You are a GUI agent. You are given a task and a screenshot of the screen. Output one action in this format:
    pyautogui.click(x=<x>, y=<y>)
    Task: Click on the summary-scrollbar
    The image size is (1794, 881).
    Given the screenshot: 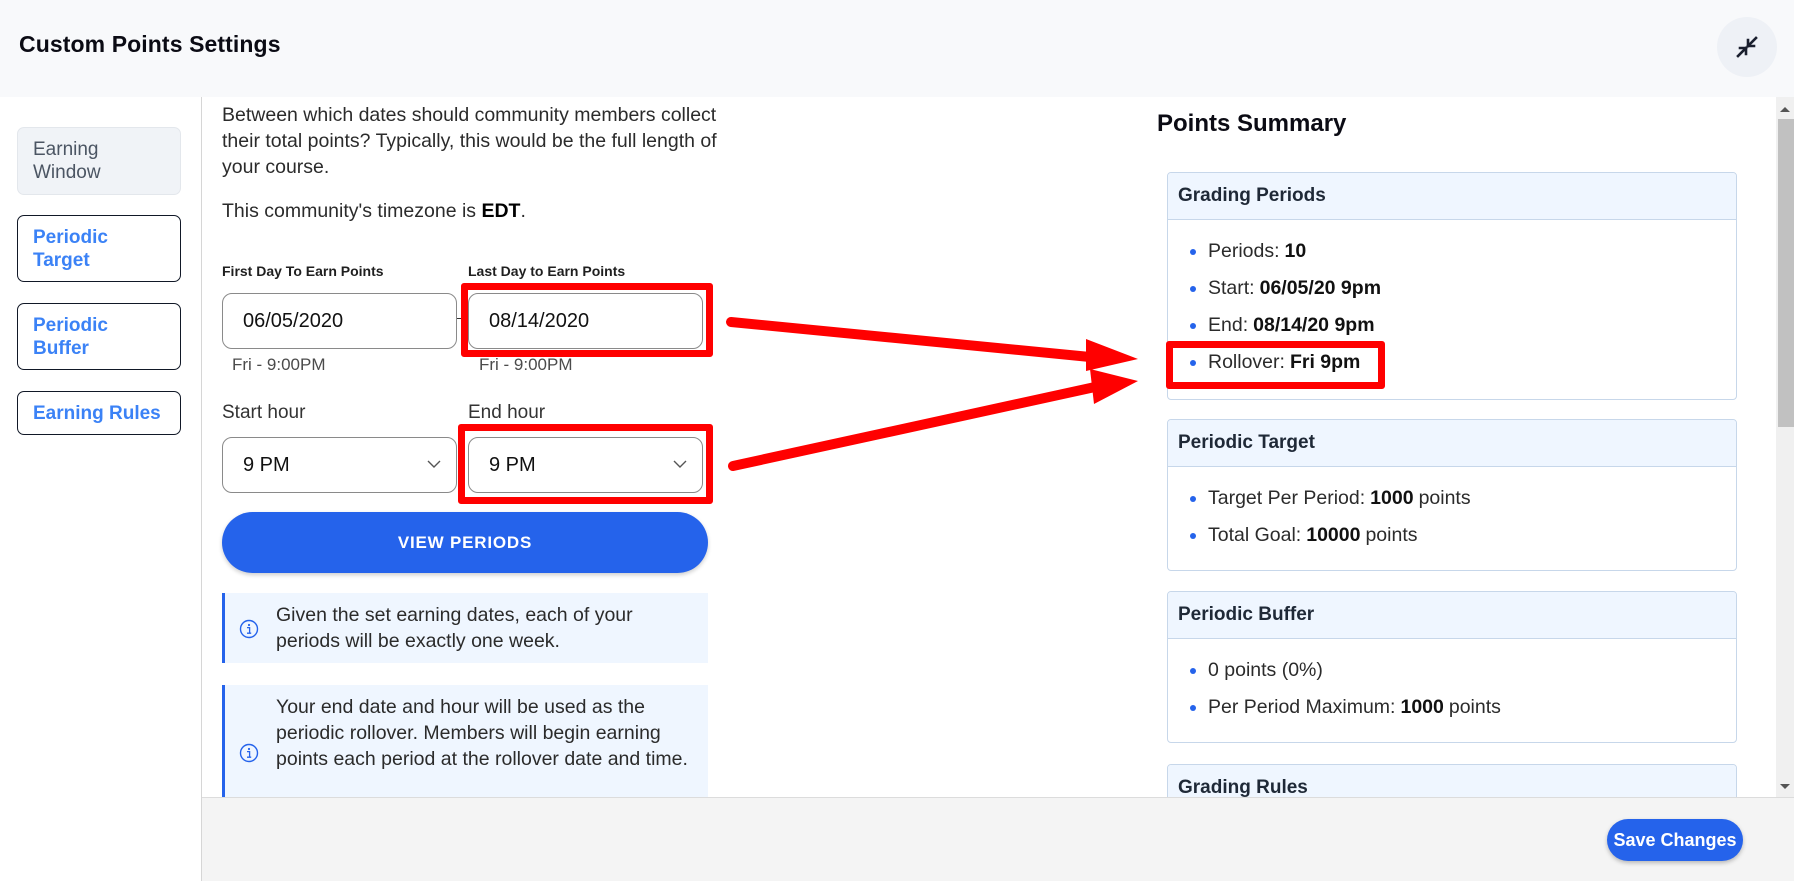 What is the action you would take?
    pyautogui.click(x=1785, y=447)
    